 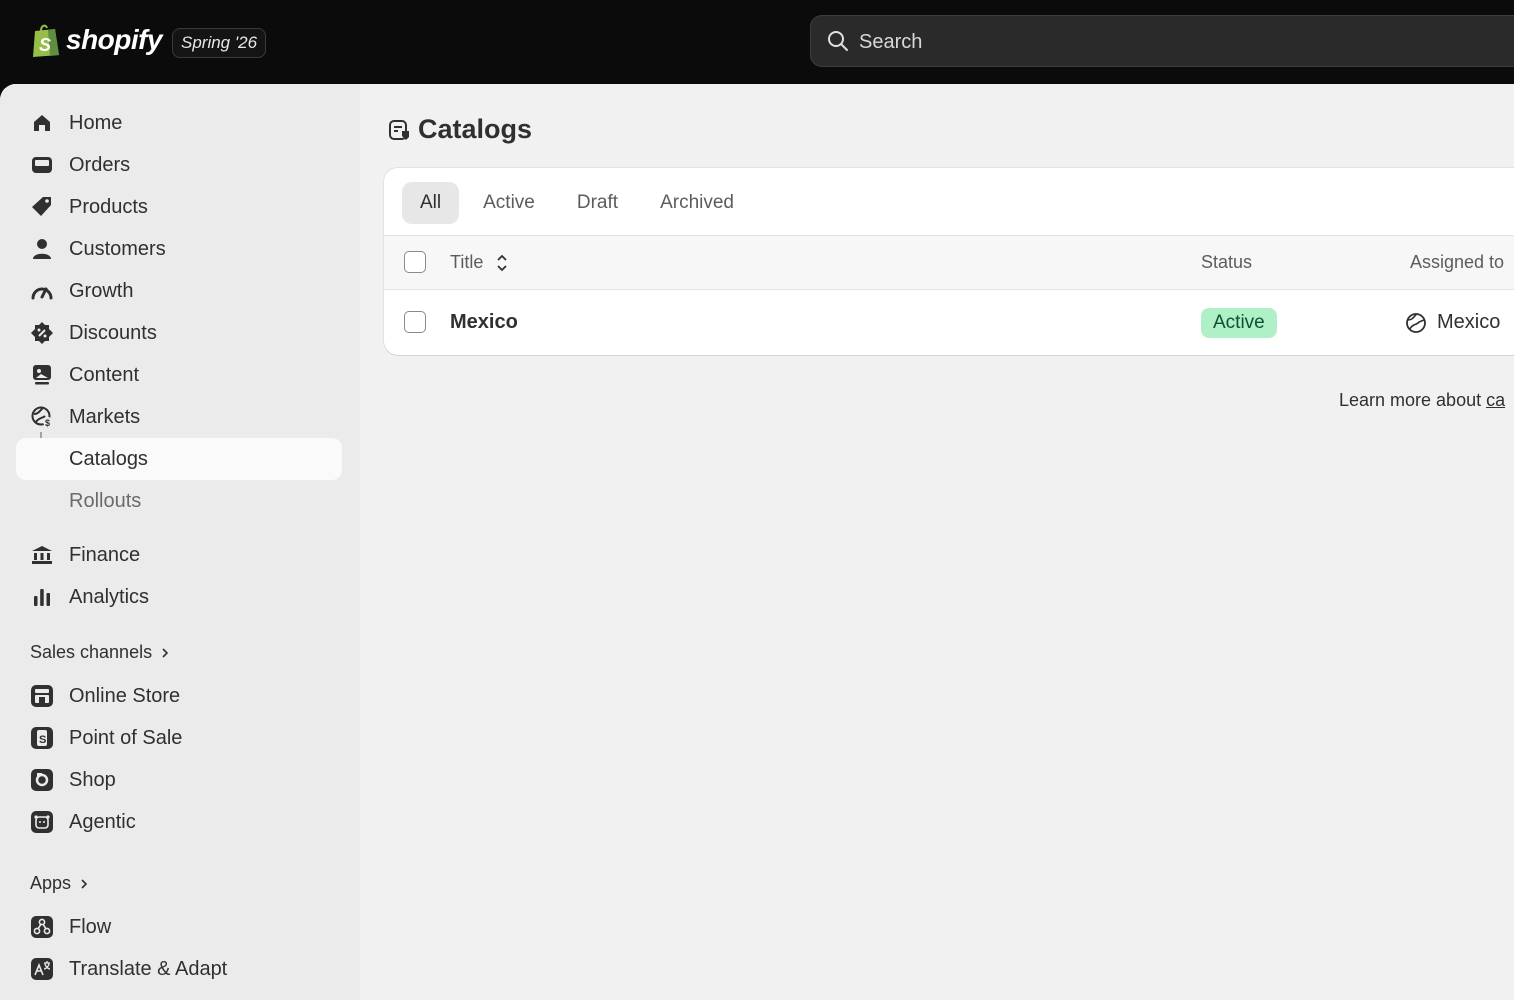 I want to click on tab-archived: Archived, so click(x=697, y=203).